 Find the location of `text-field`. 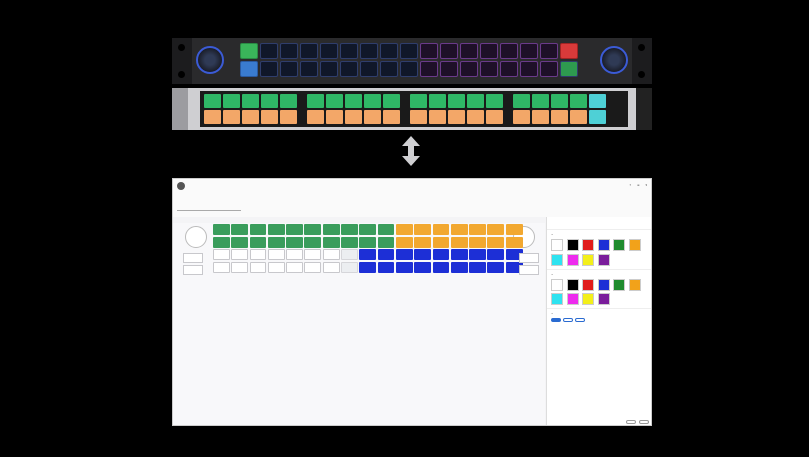

text-field is located at coordinates (209, 208).